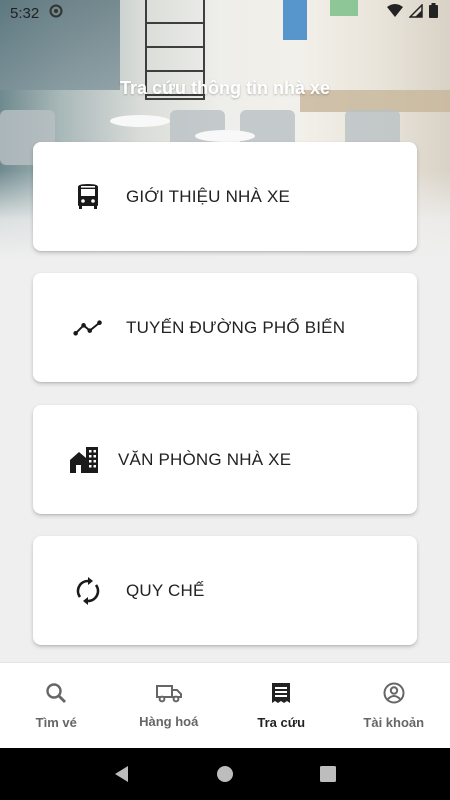 Image resolution: width=450 pixels, height=800 pixels. What do you see at coordinates (394, 722) in the screenshot?
I see `nav-tab-label: Tài khoản` at bounding box center [394, 722].